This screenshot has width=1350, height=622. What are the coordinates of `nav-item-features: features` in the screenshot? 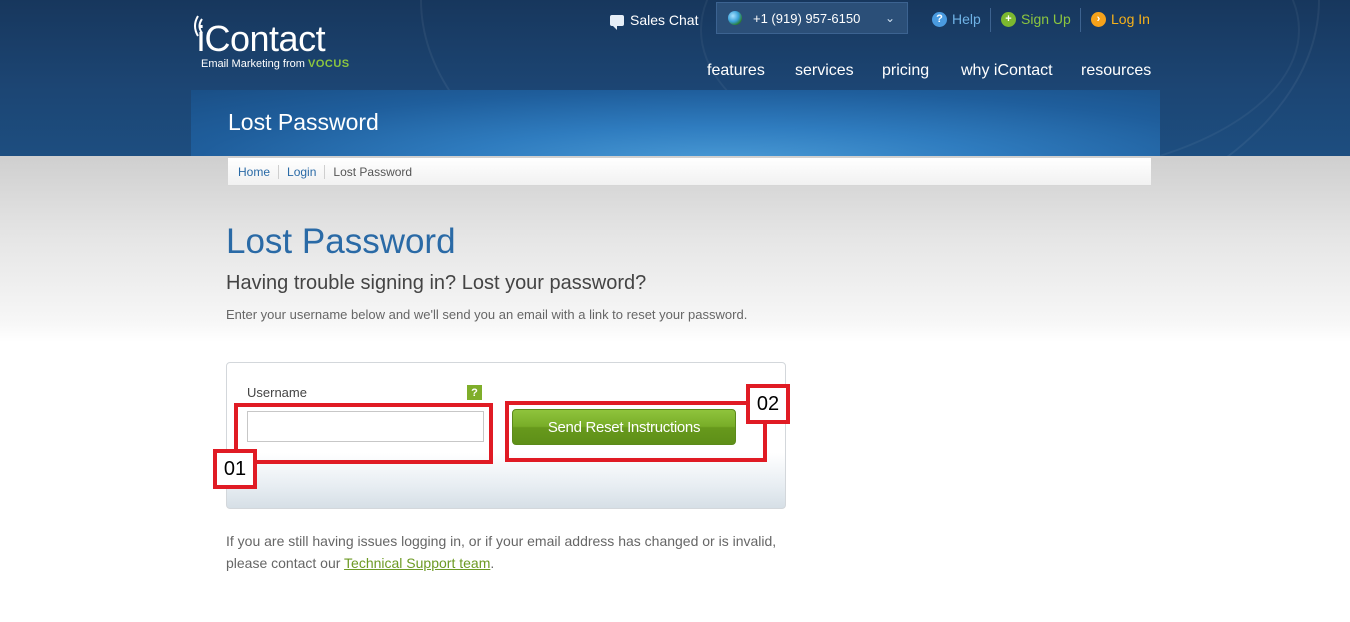 It's located at (736, 71).